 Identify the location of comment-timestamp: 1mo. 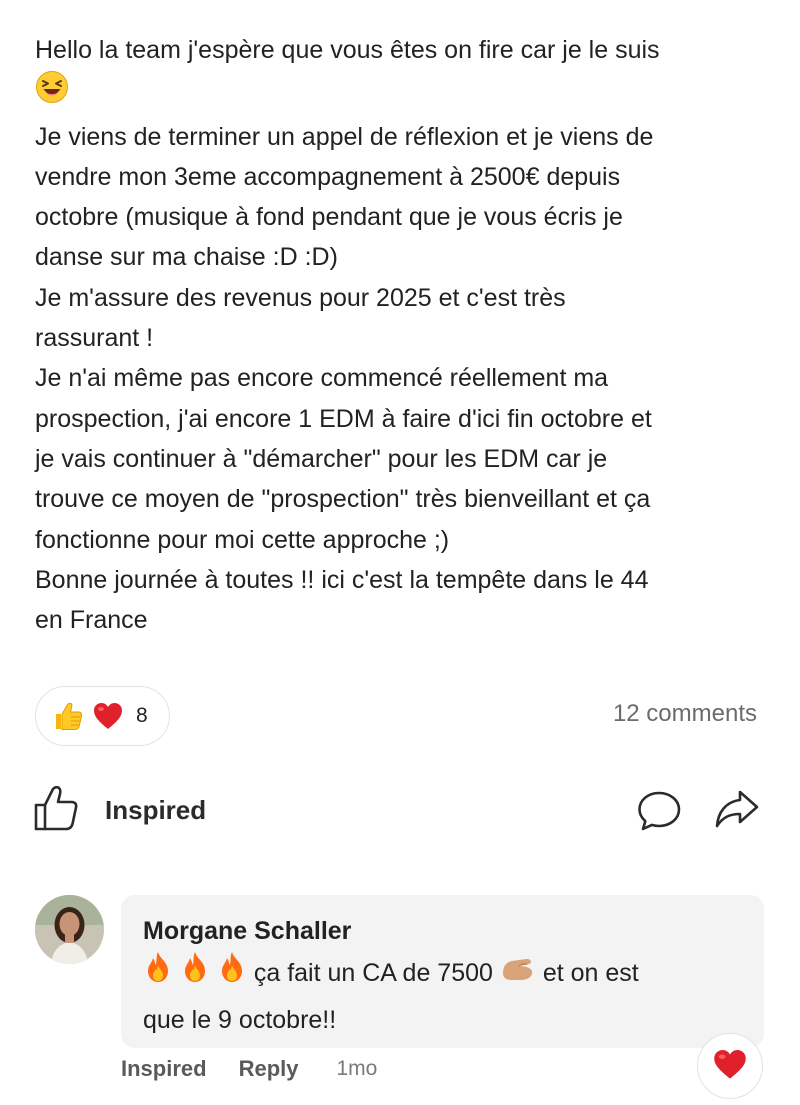
(357, 1068).